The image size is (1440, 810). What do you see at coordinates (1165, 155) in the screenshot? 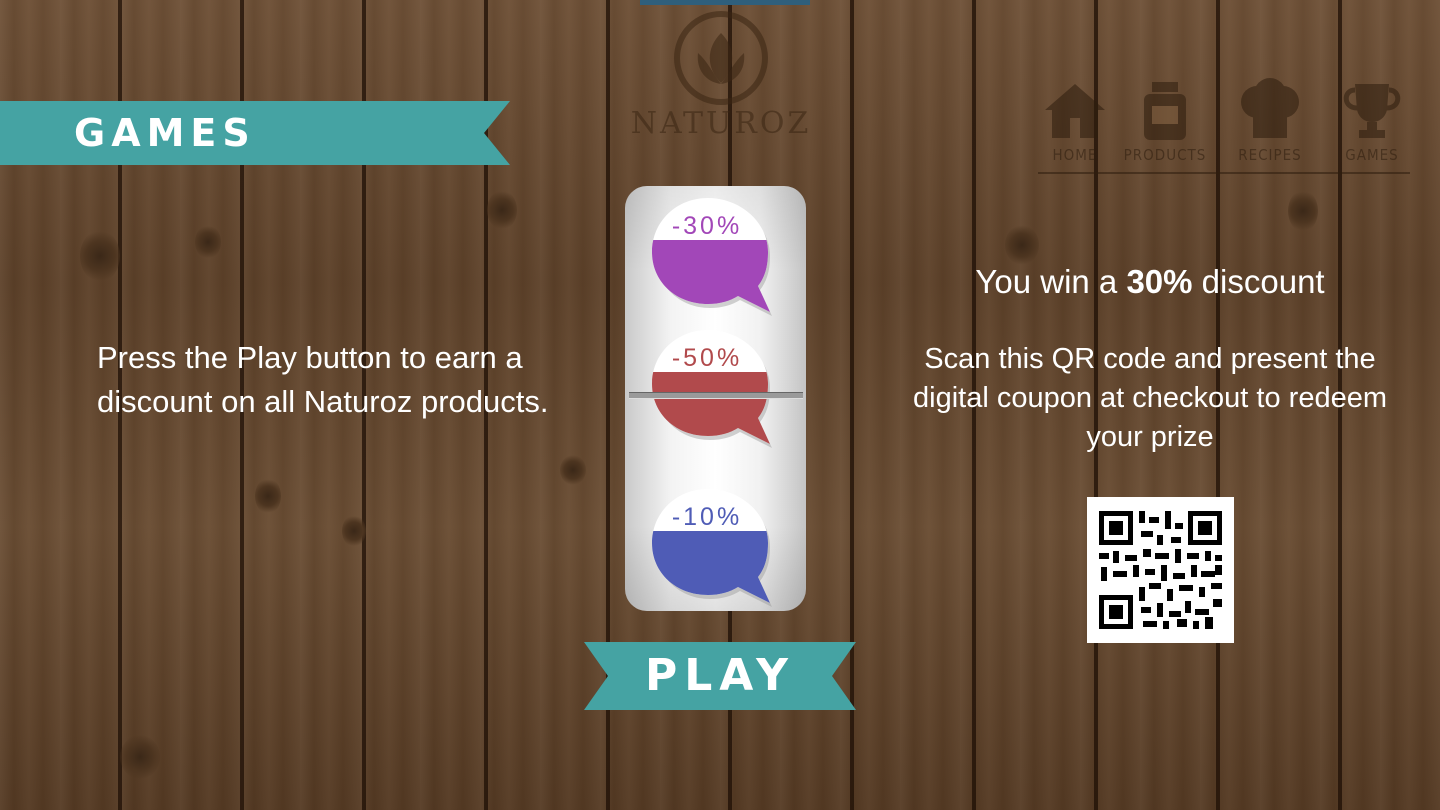
I see `nav-label-products: PRODUCTS` at bounding box center [1165, 155].